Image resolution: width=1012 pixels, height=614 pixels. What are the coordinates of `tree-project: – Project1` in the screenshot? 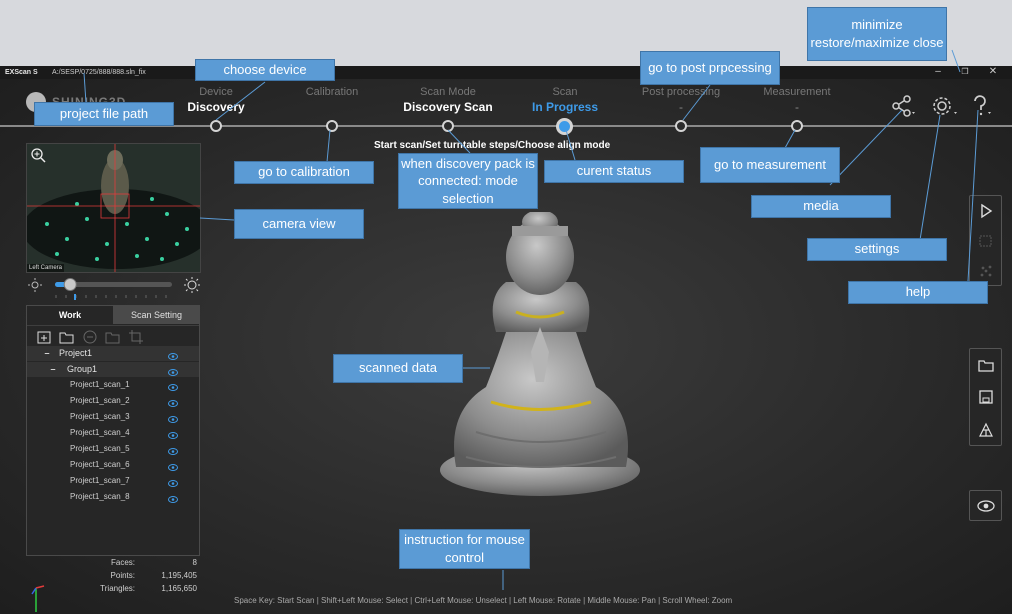 It's located at (113, 353).